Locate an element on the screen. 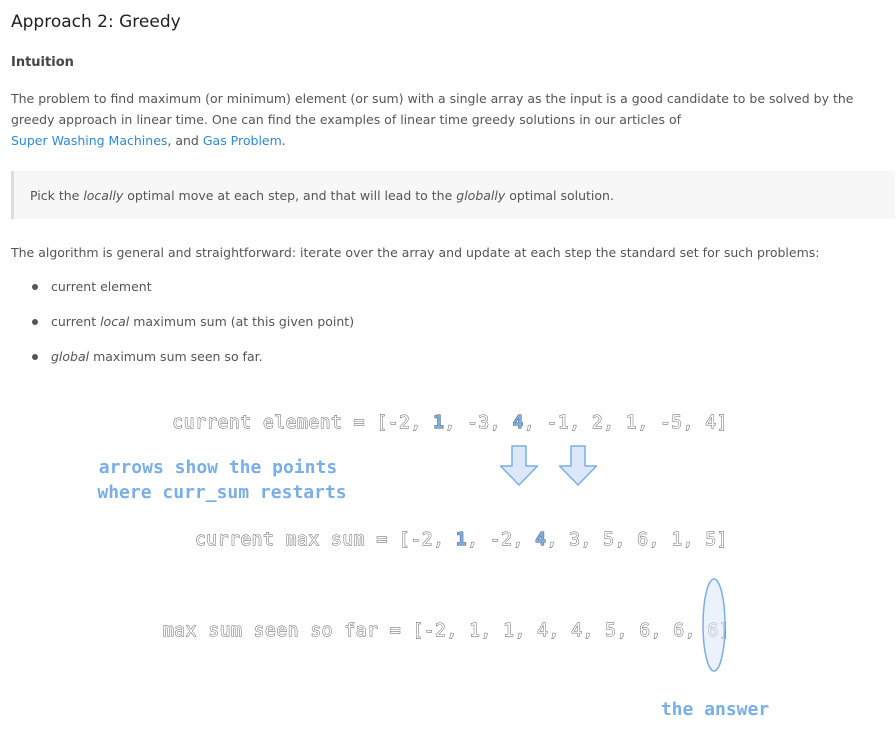 This screenshot has width=896, height=733. row1-value: 2 is located at coordinates (597, 422).